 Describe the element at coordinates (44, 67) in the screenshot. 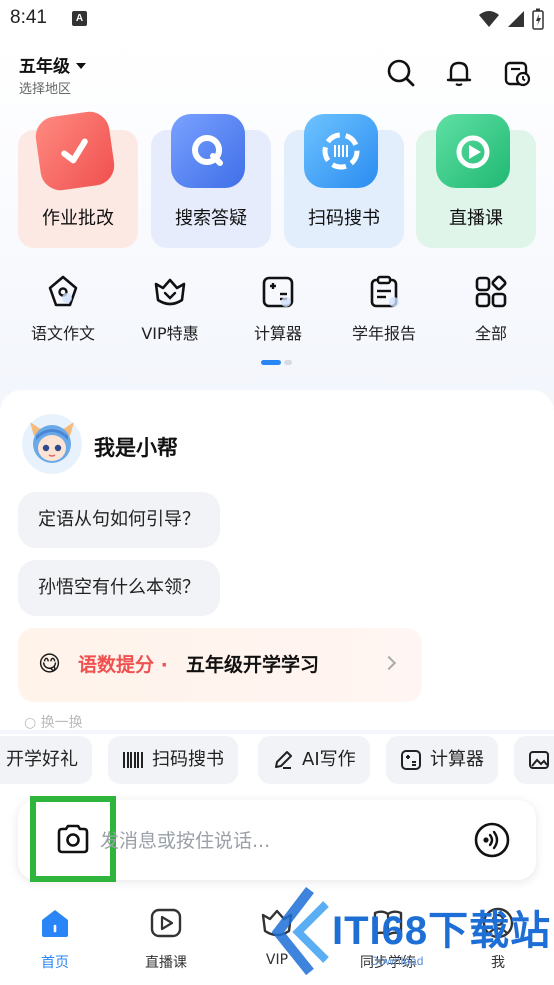

I see `grade-label: 五年级` at that location.